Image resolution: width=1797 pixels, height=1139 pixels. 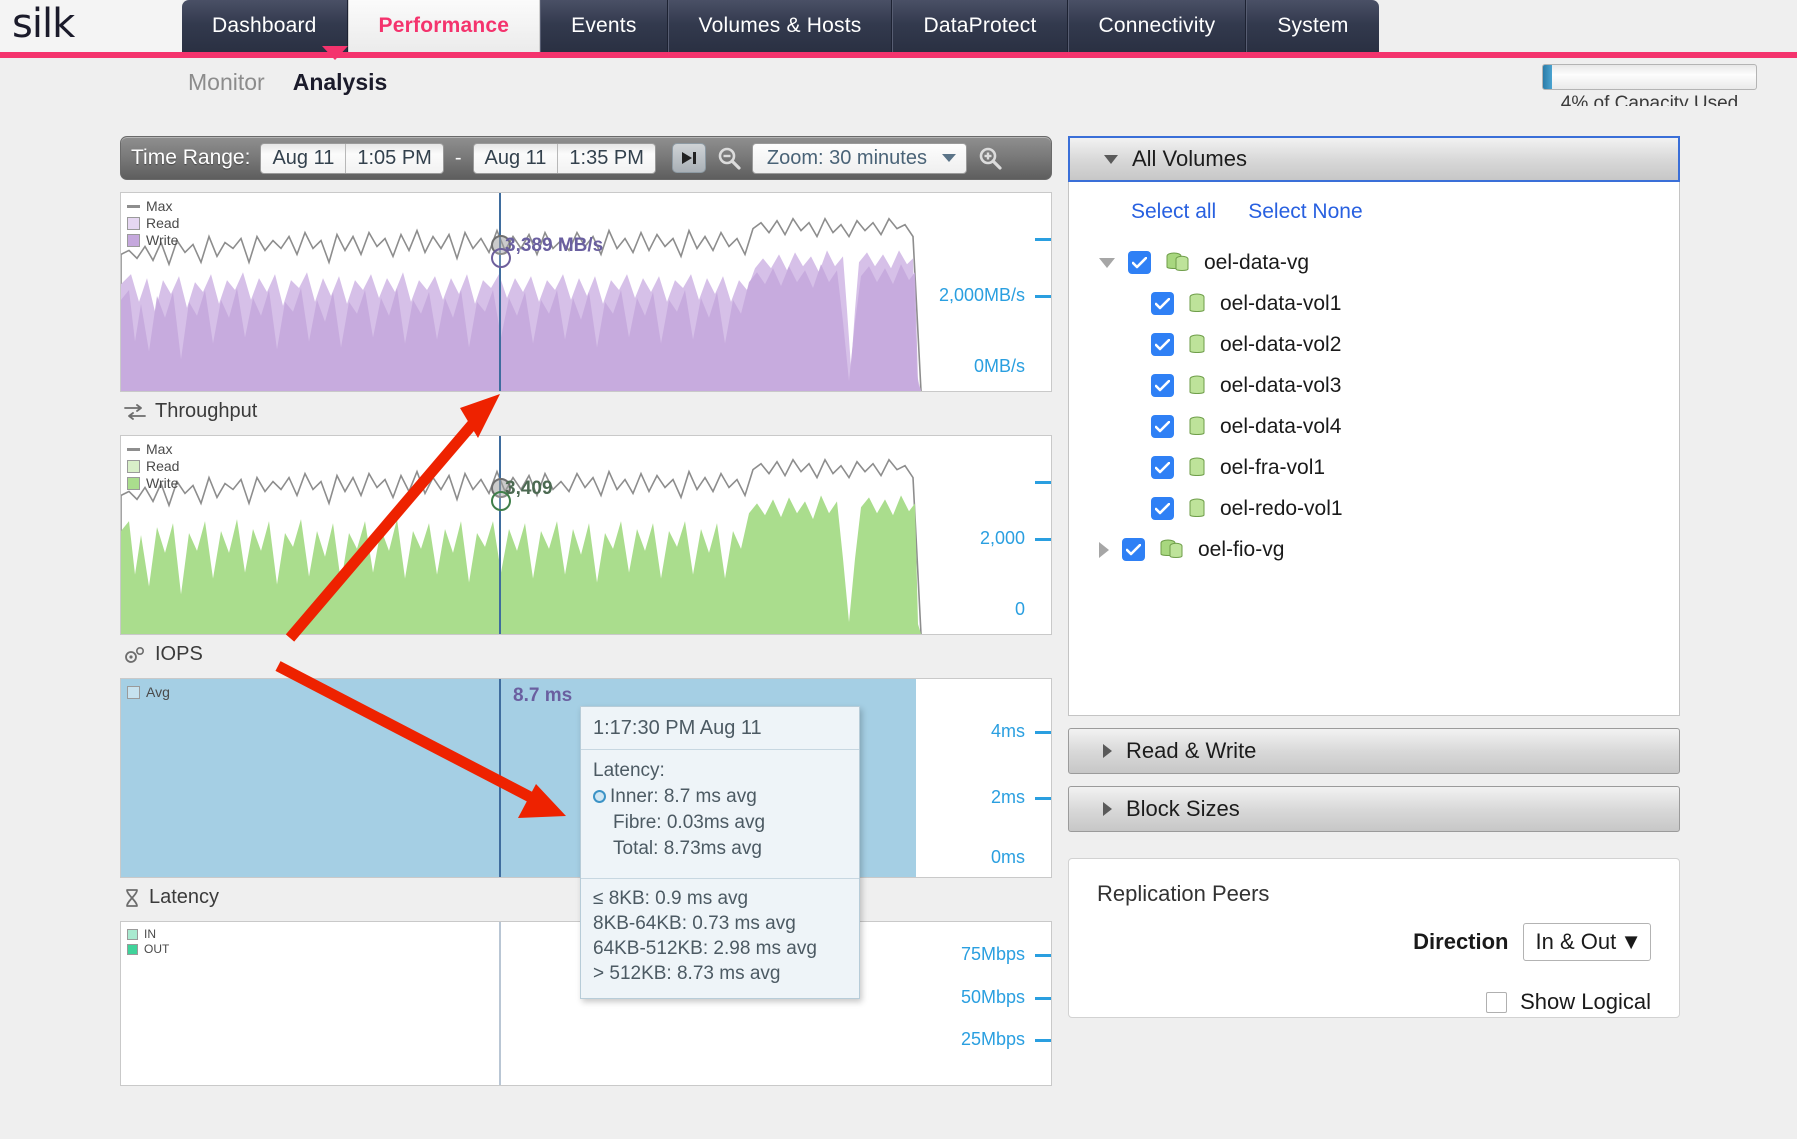 What do you see at coordinates (132, 949) in the screenshot?
I see `legend-swatch-out` at bounding box center [132, 949].